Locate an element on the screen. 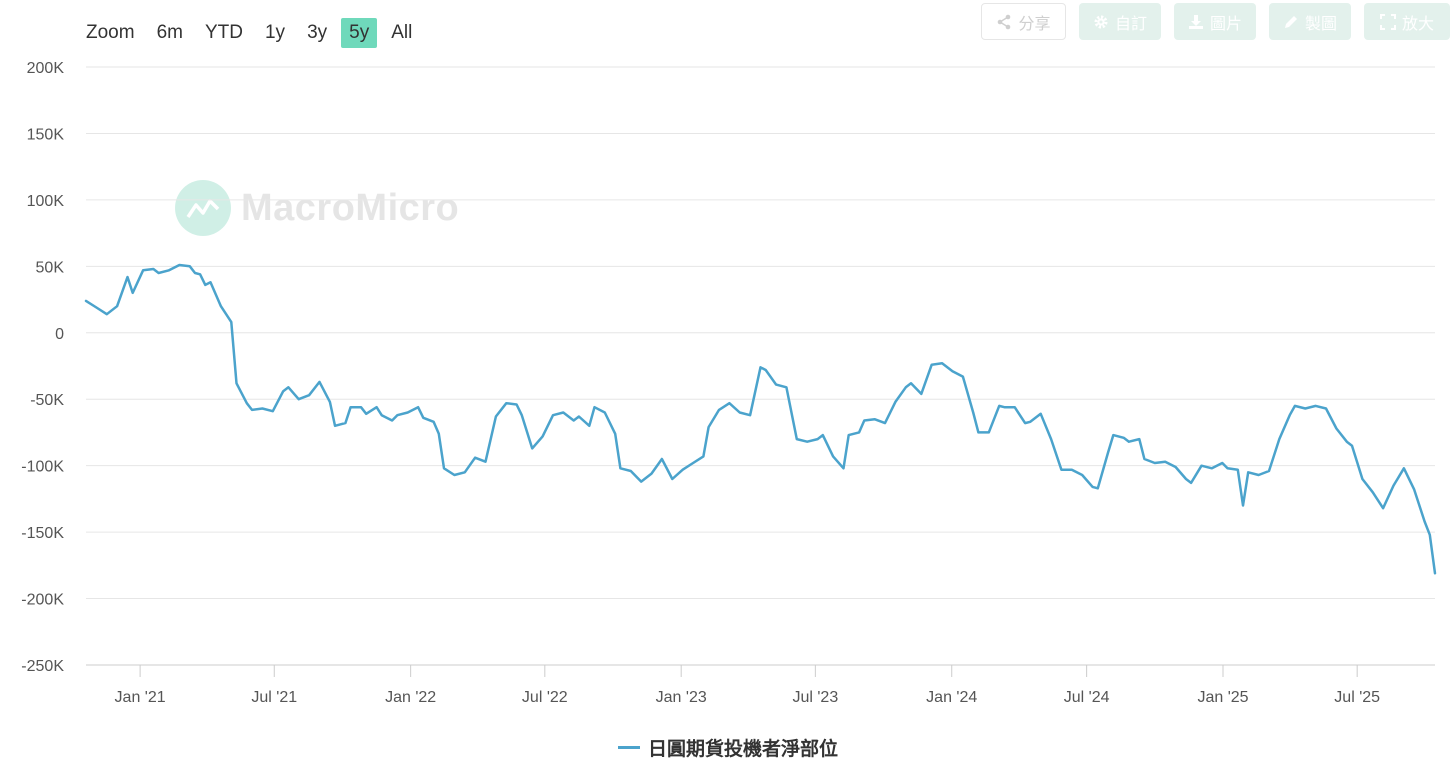 This screenshot has height=765, width=1456. legend: 日圓期貨投機者淨部位 is located at coordinates (728, 747).